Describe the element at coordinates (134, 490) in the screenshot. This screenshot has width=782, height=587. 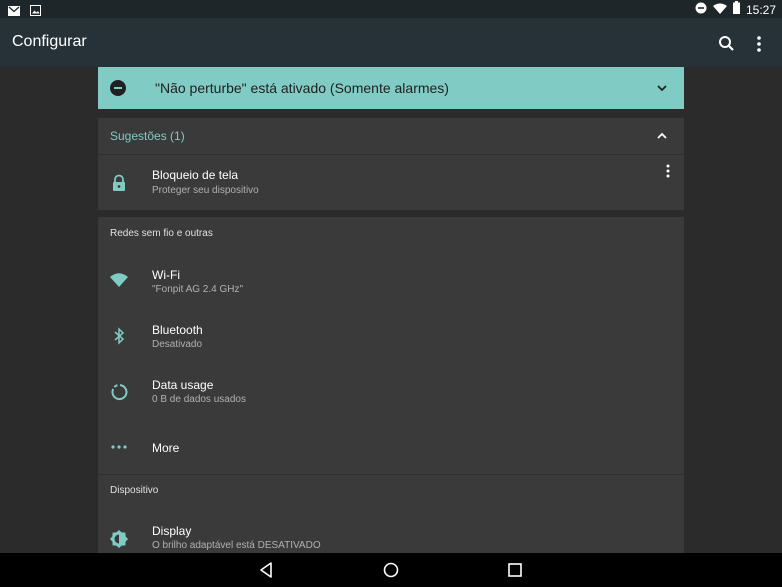
I see `section-header: Dispositivo` at that location.